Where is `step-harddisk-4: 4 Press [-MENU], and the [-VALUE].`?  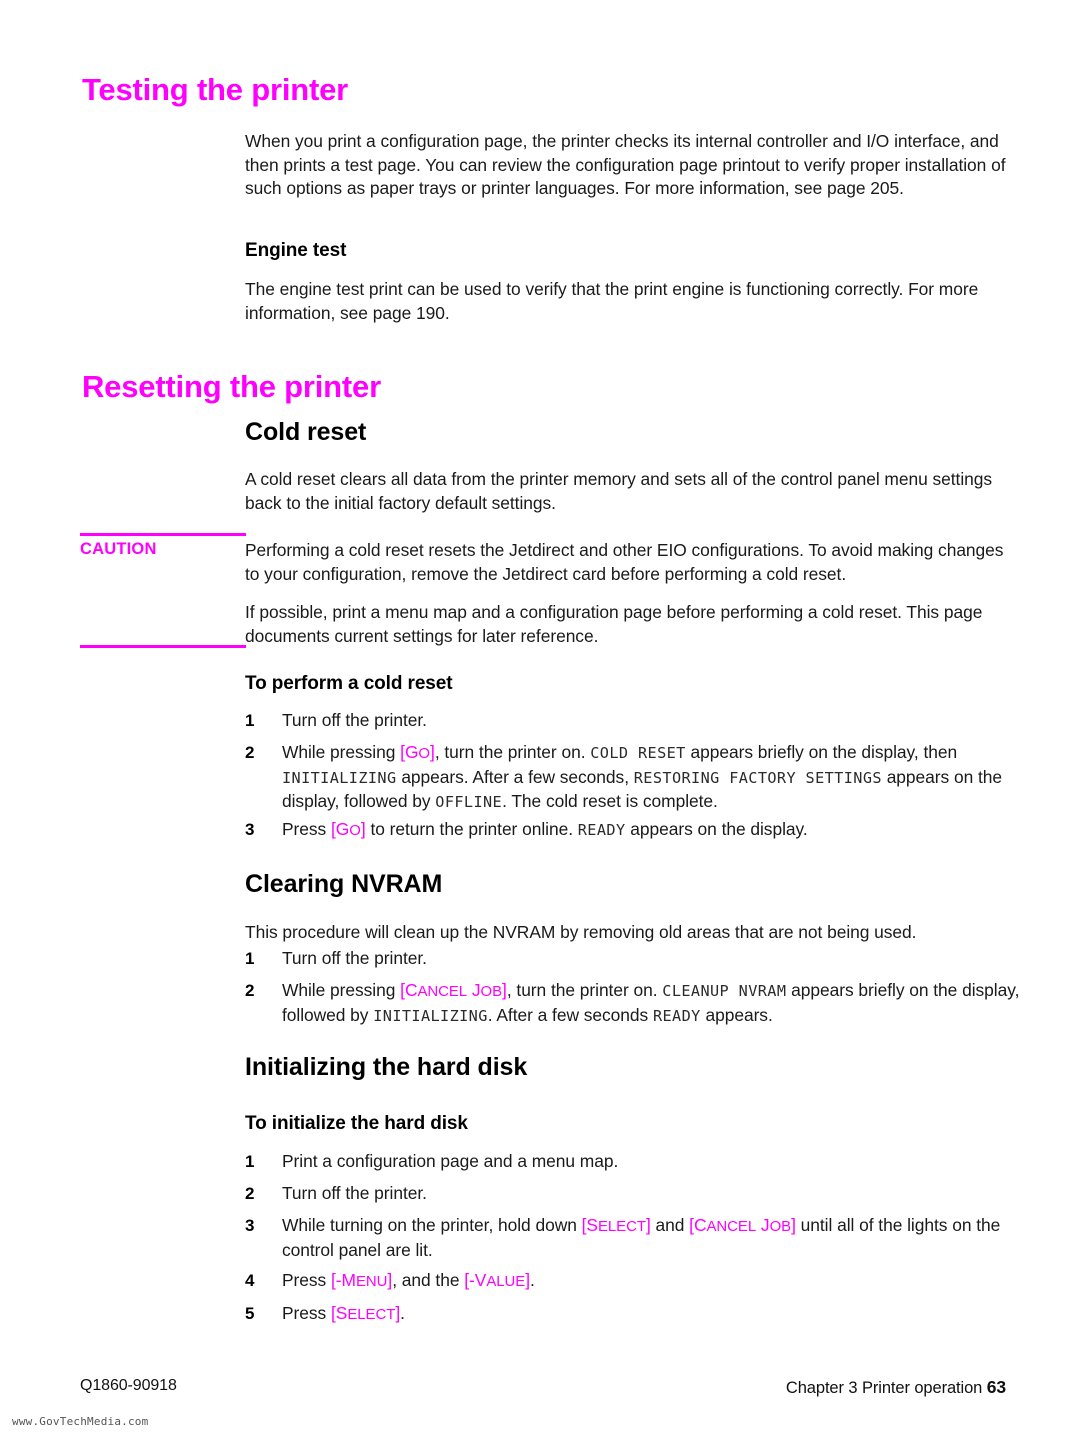
step-harddisk-4: 4 Press [-MENU], and the [-VALUE]. is located at coordinates (632, 1281).